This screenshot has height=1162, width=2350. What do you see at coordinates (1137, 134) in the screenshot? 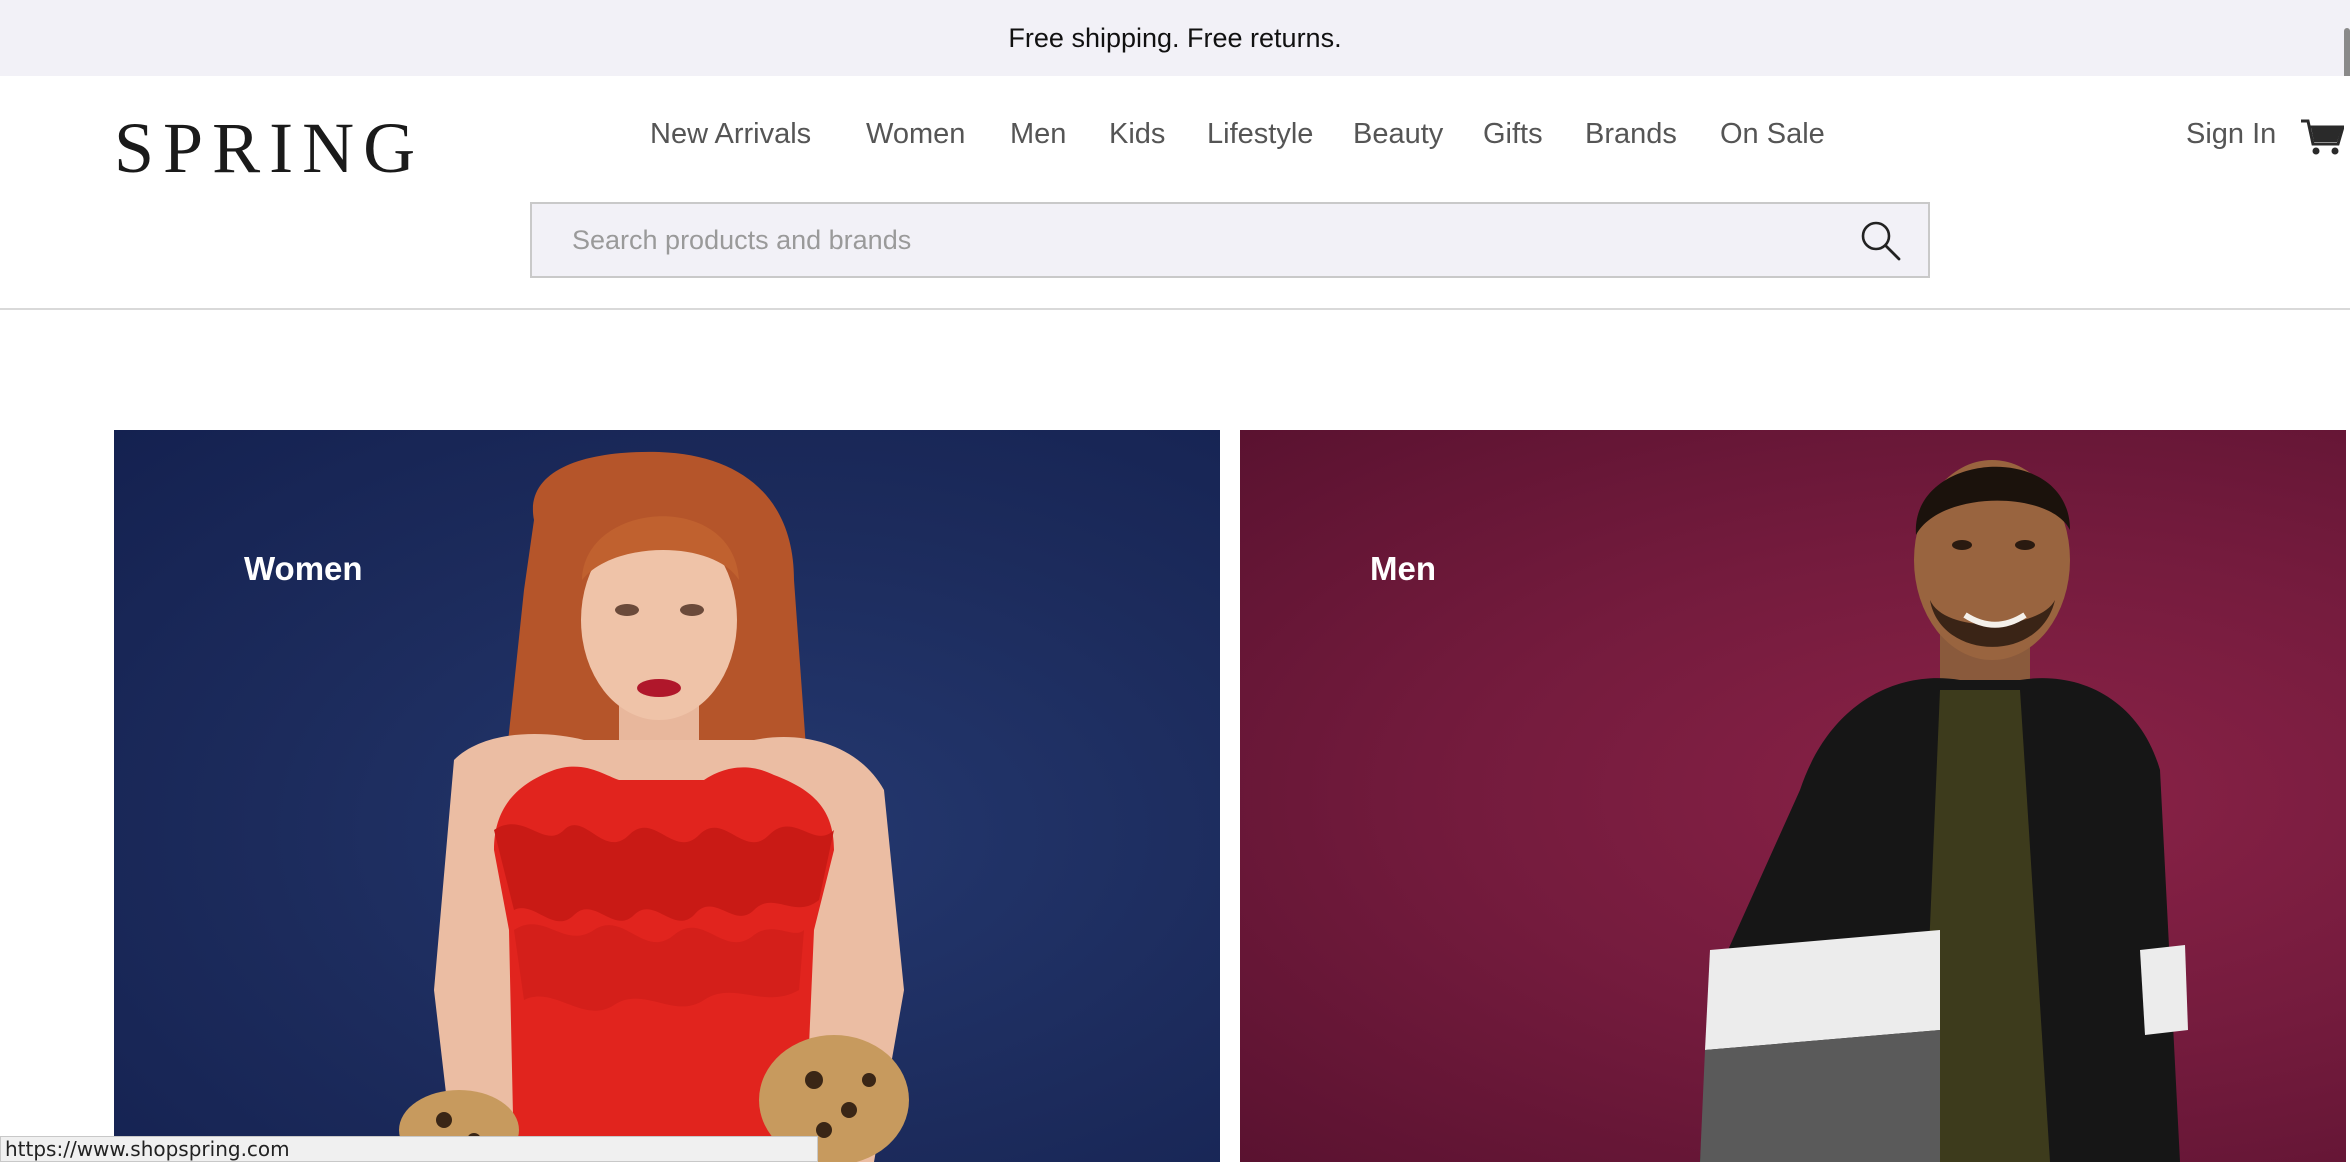
I see `nav-kids: Kids` at bounding box center [1137, 134].